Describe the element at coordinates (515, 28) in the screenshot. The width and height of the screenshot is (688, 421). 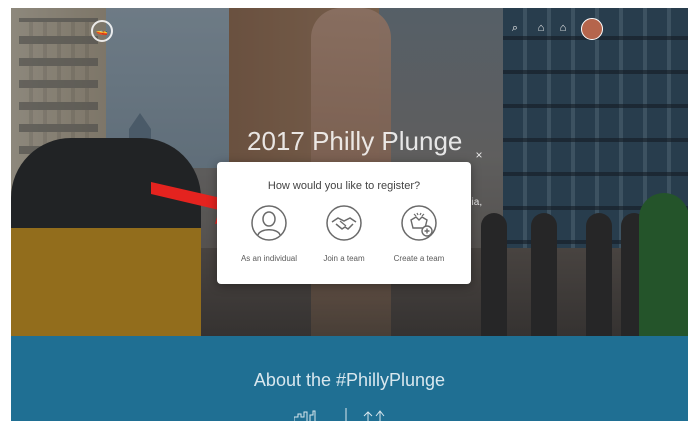
I see `search-icon: ⌕` at that location.